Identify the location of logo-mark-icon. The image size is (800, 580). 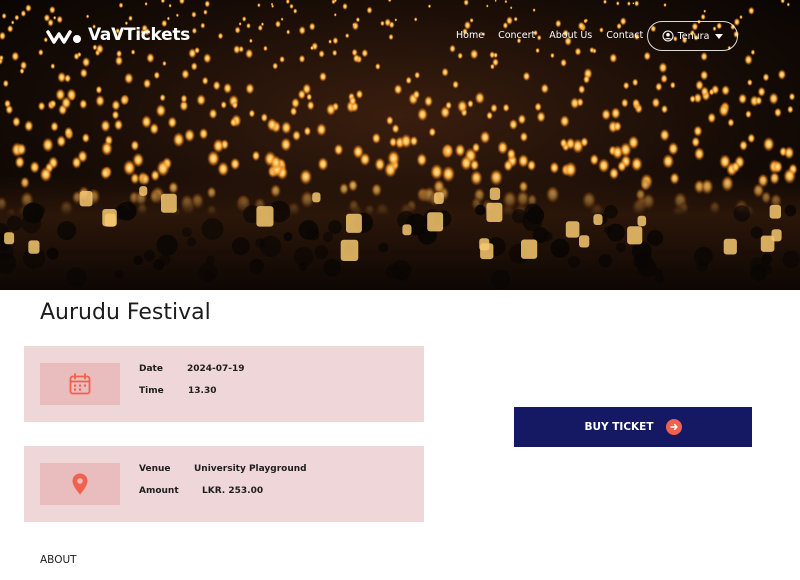
(63, 37).